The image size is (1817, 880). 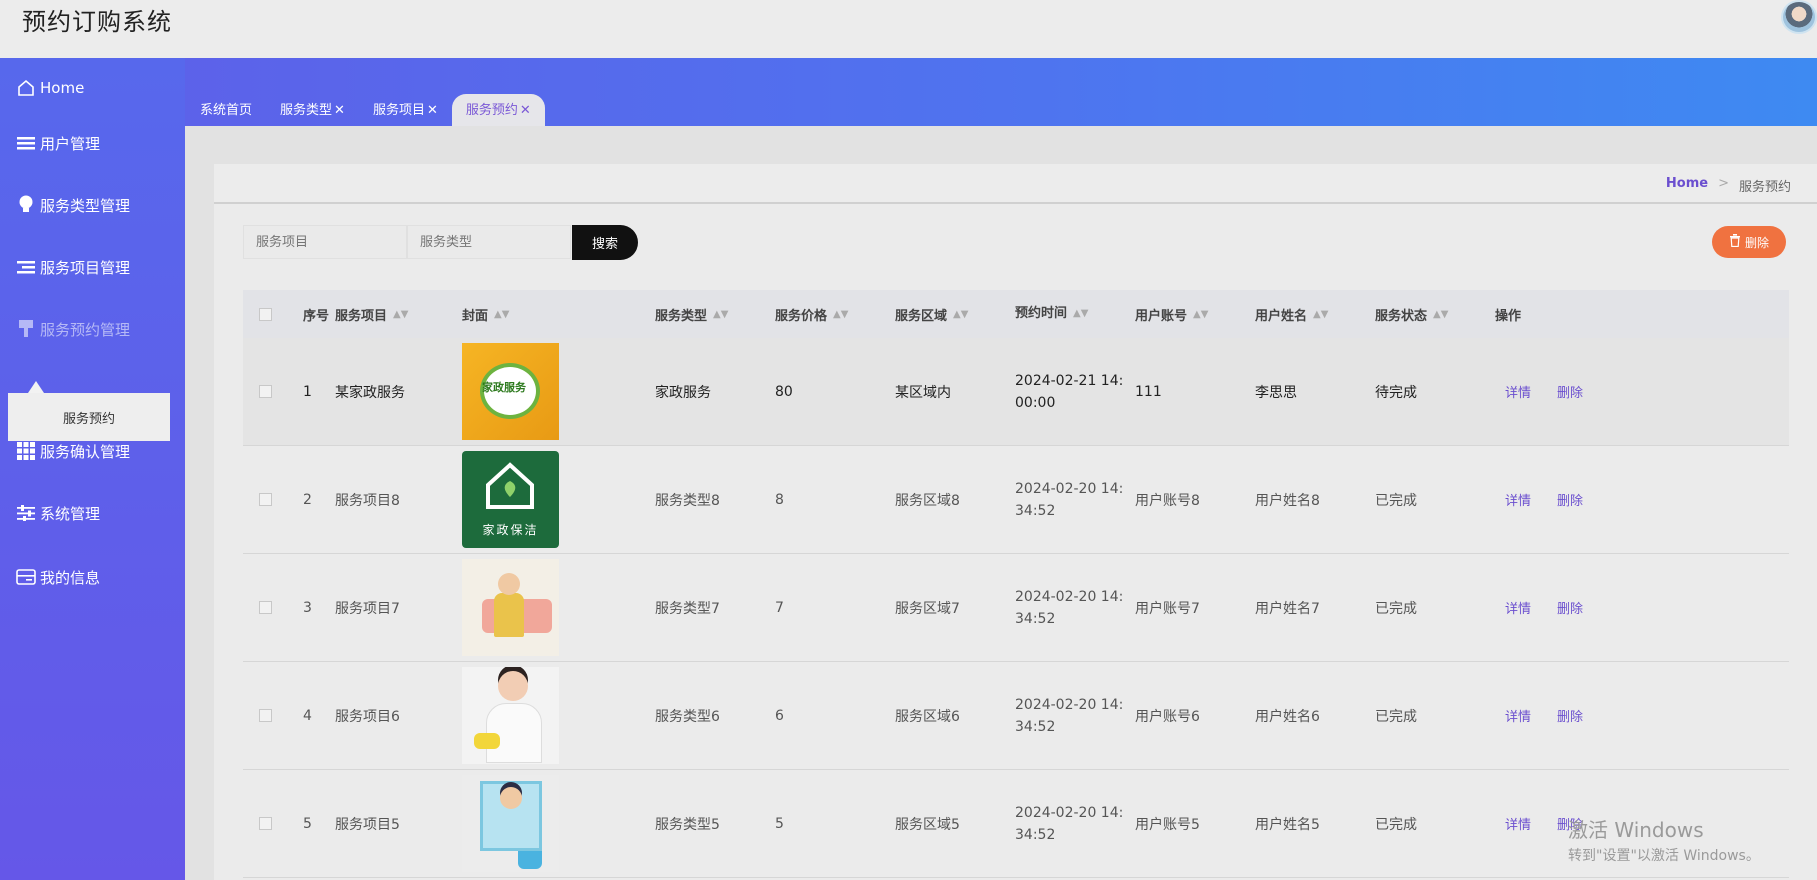 What do you see at coordinates (92, 267) in the screenshot?
I see `sidebar-item-service-items: 服务项目管理` at bounding box center [92, 267].